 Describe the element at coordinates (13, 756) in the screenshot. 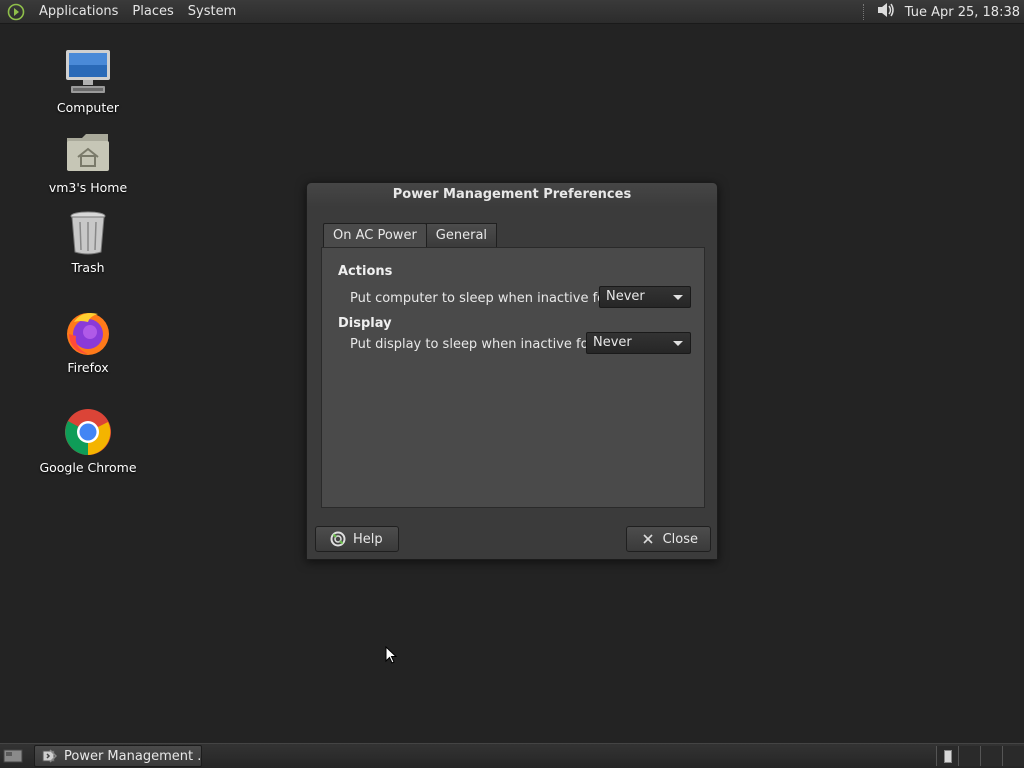

I see `show-desktop-icon` at that location.